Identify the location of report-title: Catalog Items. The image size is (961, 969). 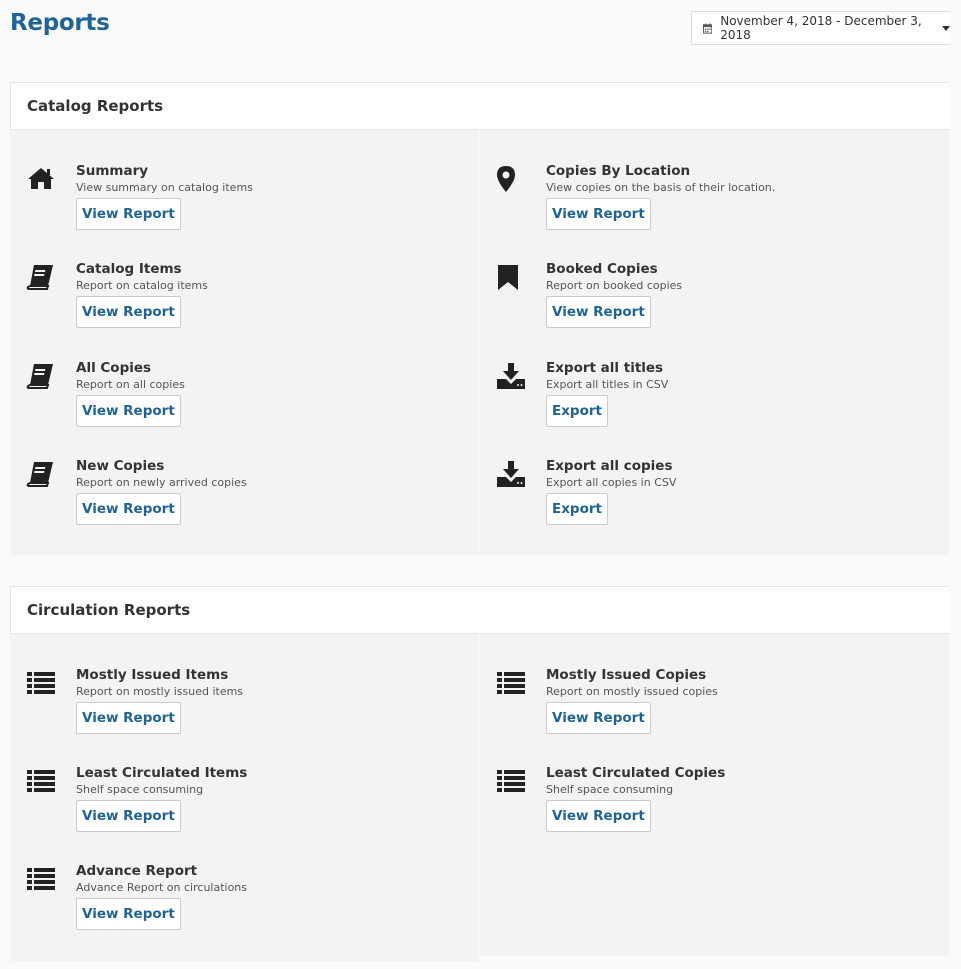
(129, 269).